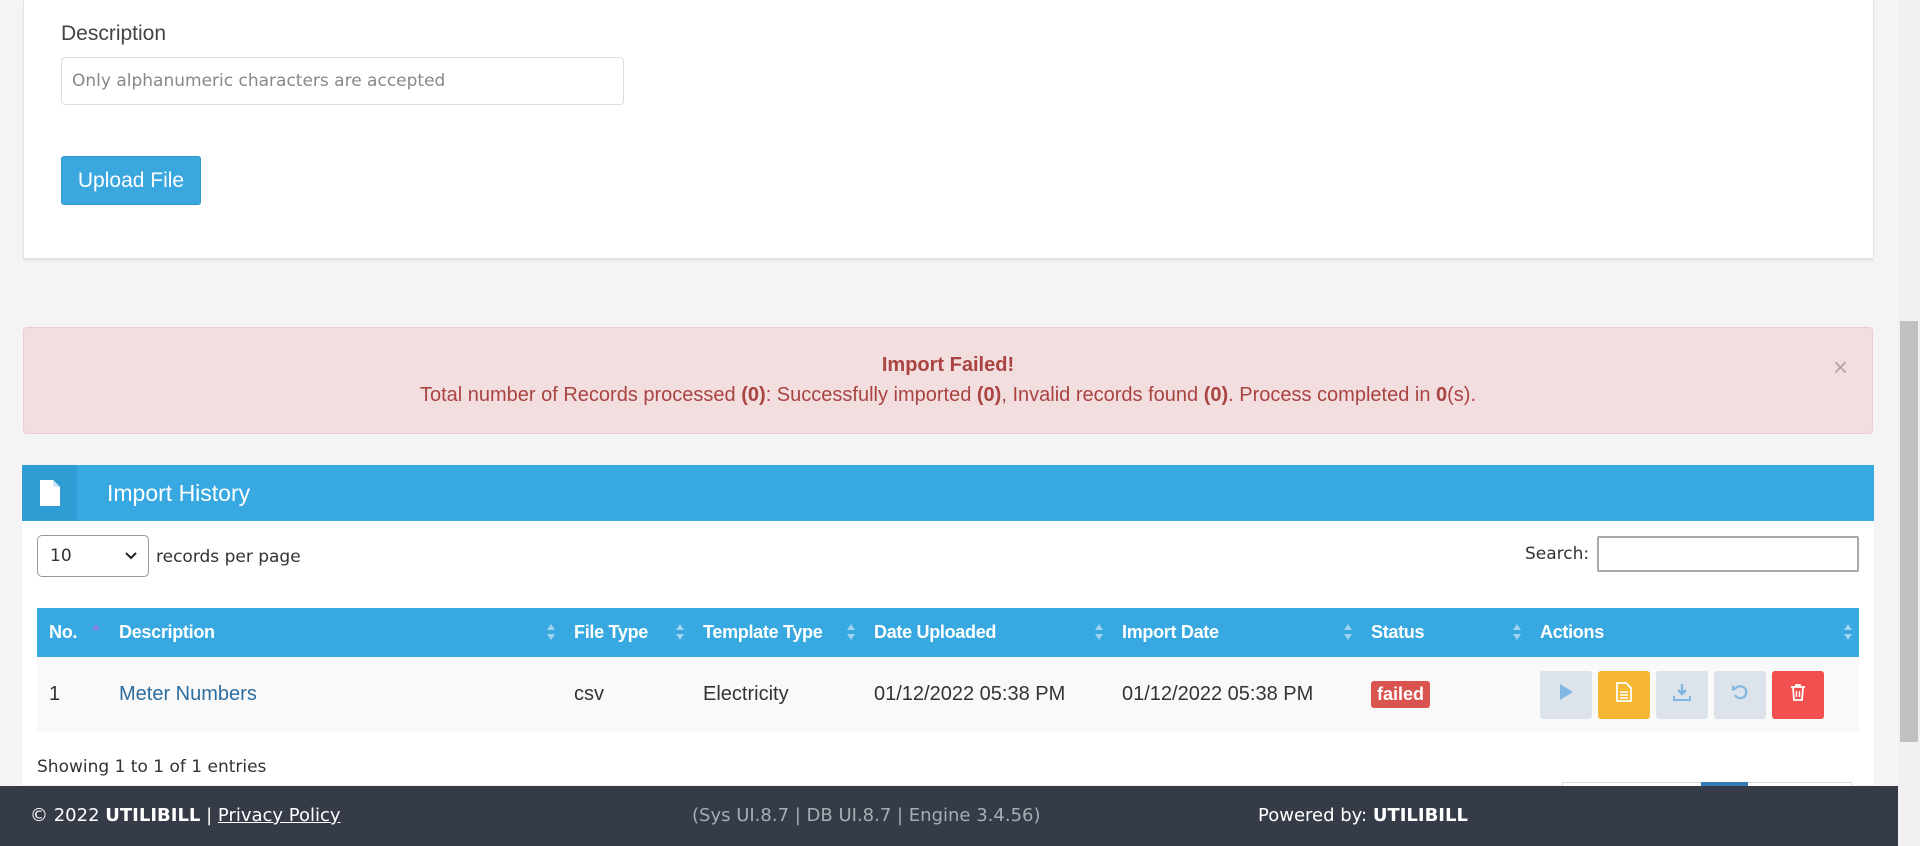 The width and height of the screenshot is (1920, 846). Describe the element at coordinates (93, 556) in the screenshot. I see `records-per-page-select: 10` at that location.